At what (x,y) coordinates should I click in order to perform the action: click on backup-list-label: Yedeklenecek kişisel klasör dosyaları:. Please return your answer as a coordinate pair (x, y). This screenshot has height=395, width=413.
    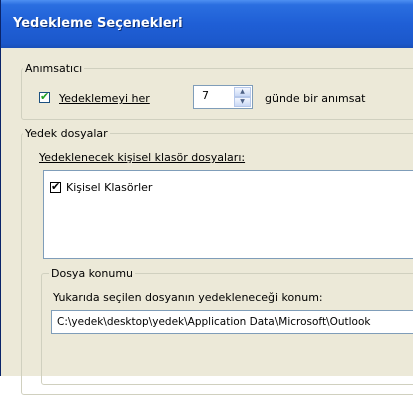
    Looking at the image, I should click on (142, 157).